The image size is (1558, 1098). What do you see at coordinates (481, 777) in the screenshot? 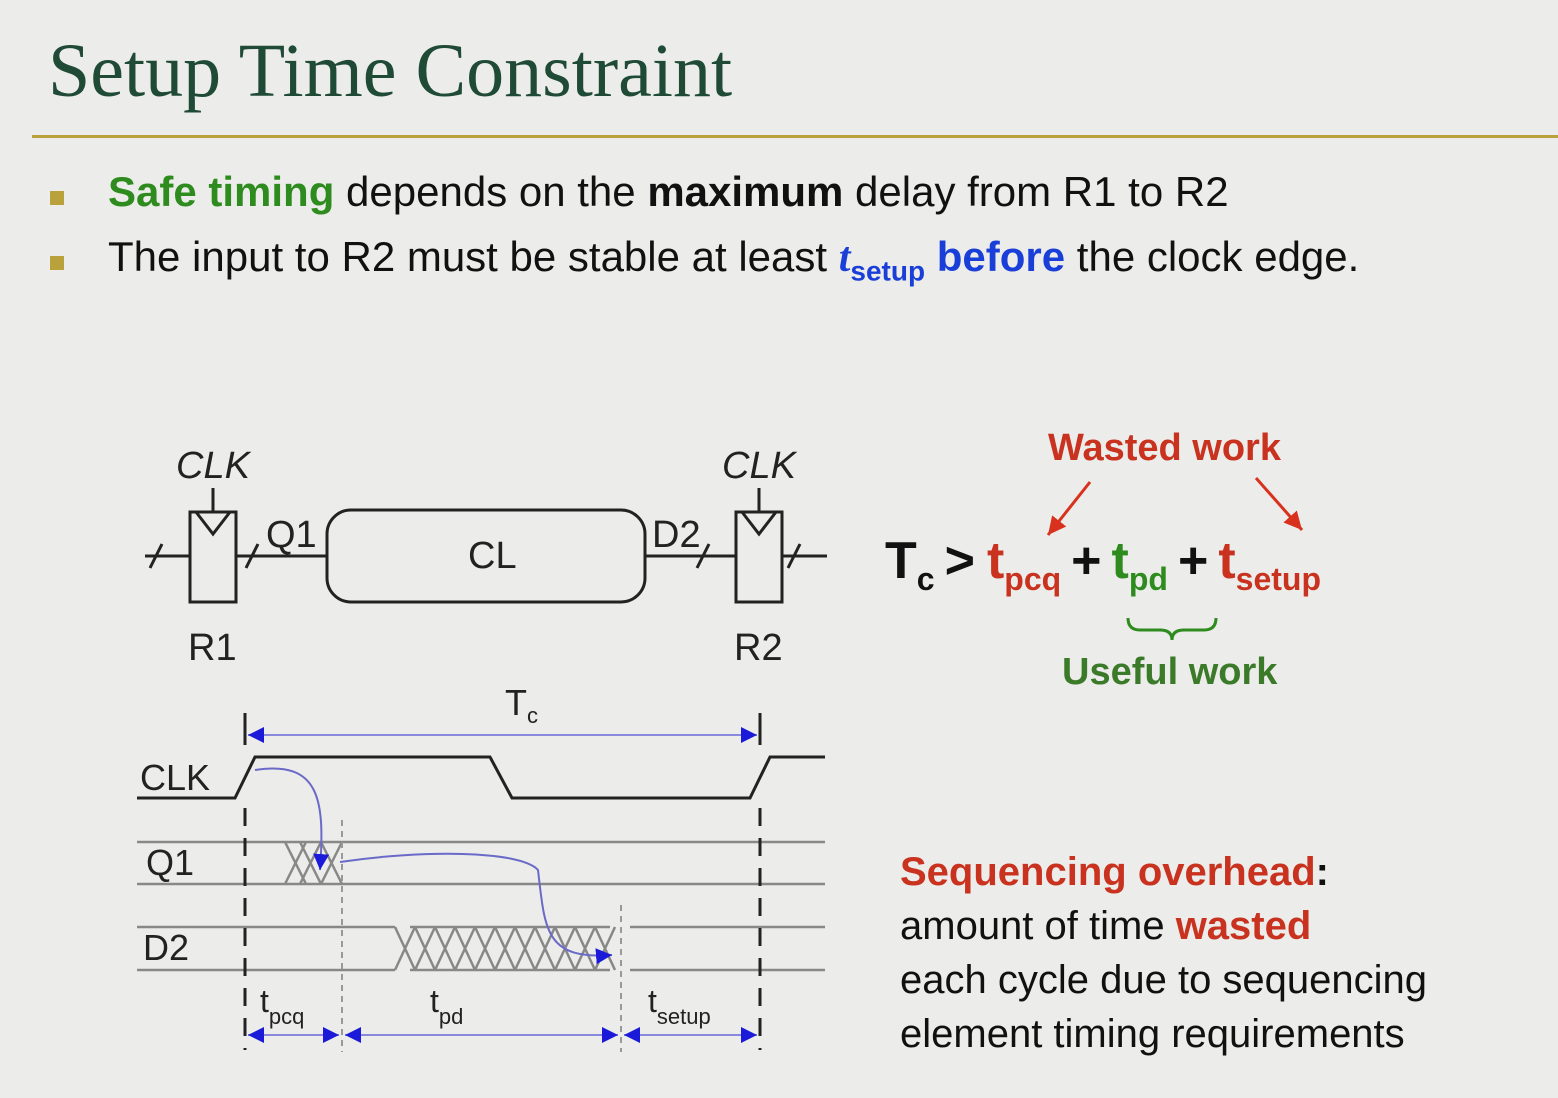
I see `clk-waveform` at bounding box center [481, 777].